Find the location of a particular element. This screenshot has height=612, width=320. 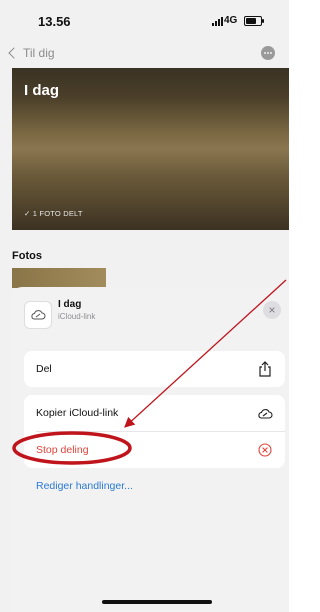

cloud-link-icon is located at coordinates (265, 413).